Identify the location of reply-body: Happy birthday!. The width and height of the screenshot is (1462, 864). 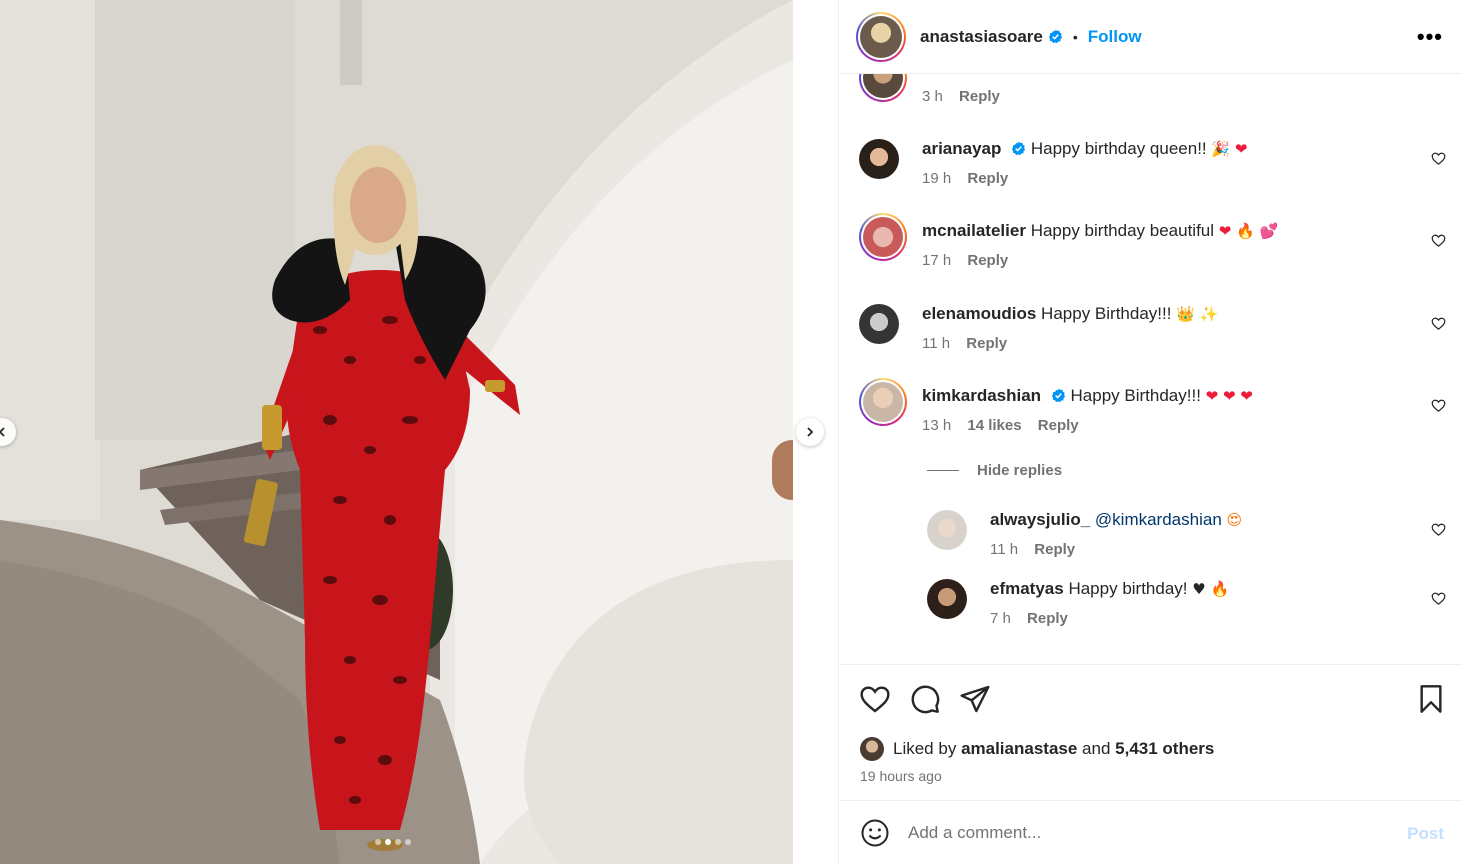
(1128, 588).